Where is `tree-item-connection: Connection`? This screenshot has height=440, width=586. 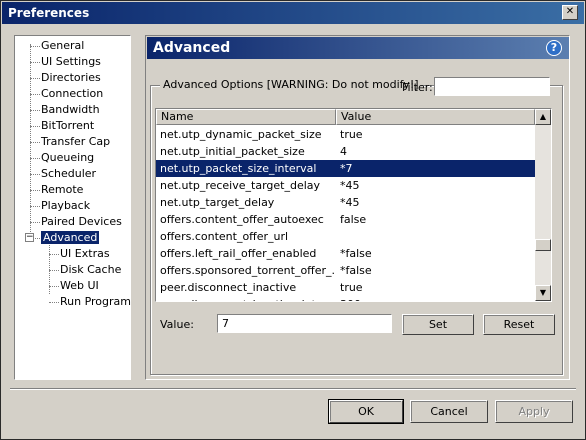
tree-item-connection: Connection is located at coordinates (72, 93).